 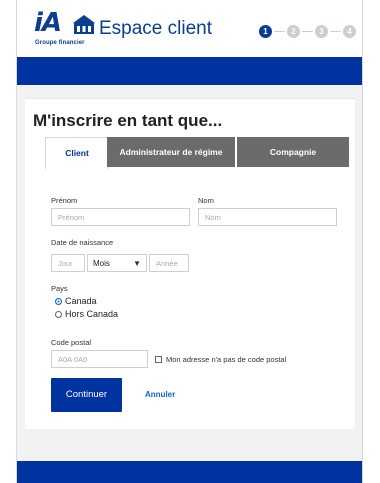 What do you see at coordinates (82, 242) in the screenshot?
I see `dob-label: Date de naissance` at bounding box center [82, 242].